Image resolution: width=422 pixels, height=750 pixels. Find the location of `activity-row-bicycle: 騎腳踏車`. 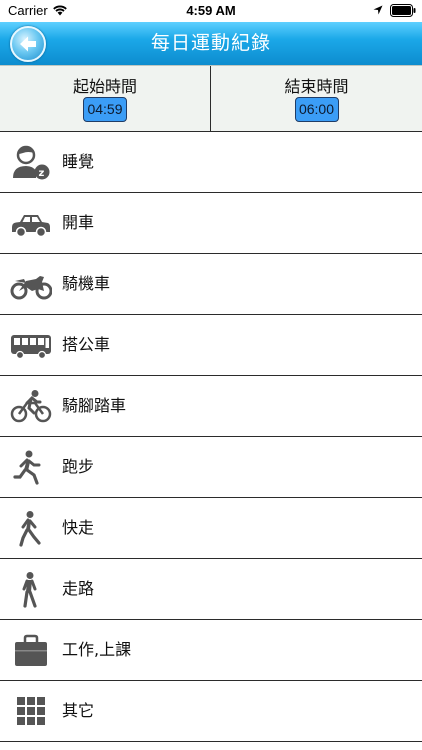

activity-row-bicycle: 騎腳踏車 is located at coordinates (211, 406).